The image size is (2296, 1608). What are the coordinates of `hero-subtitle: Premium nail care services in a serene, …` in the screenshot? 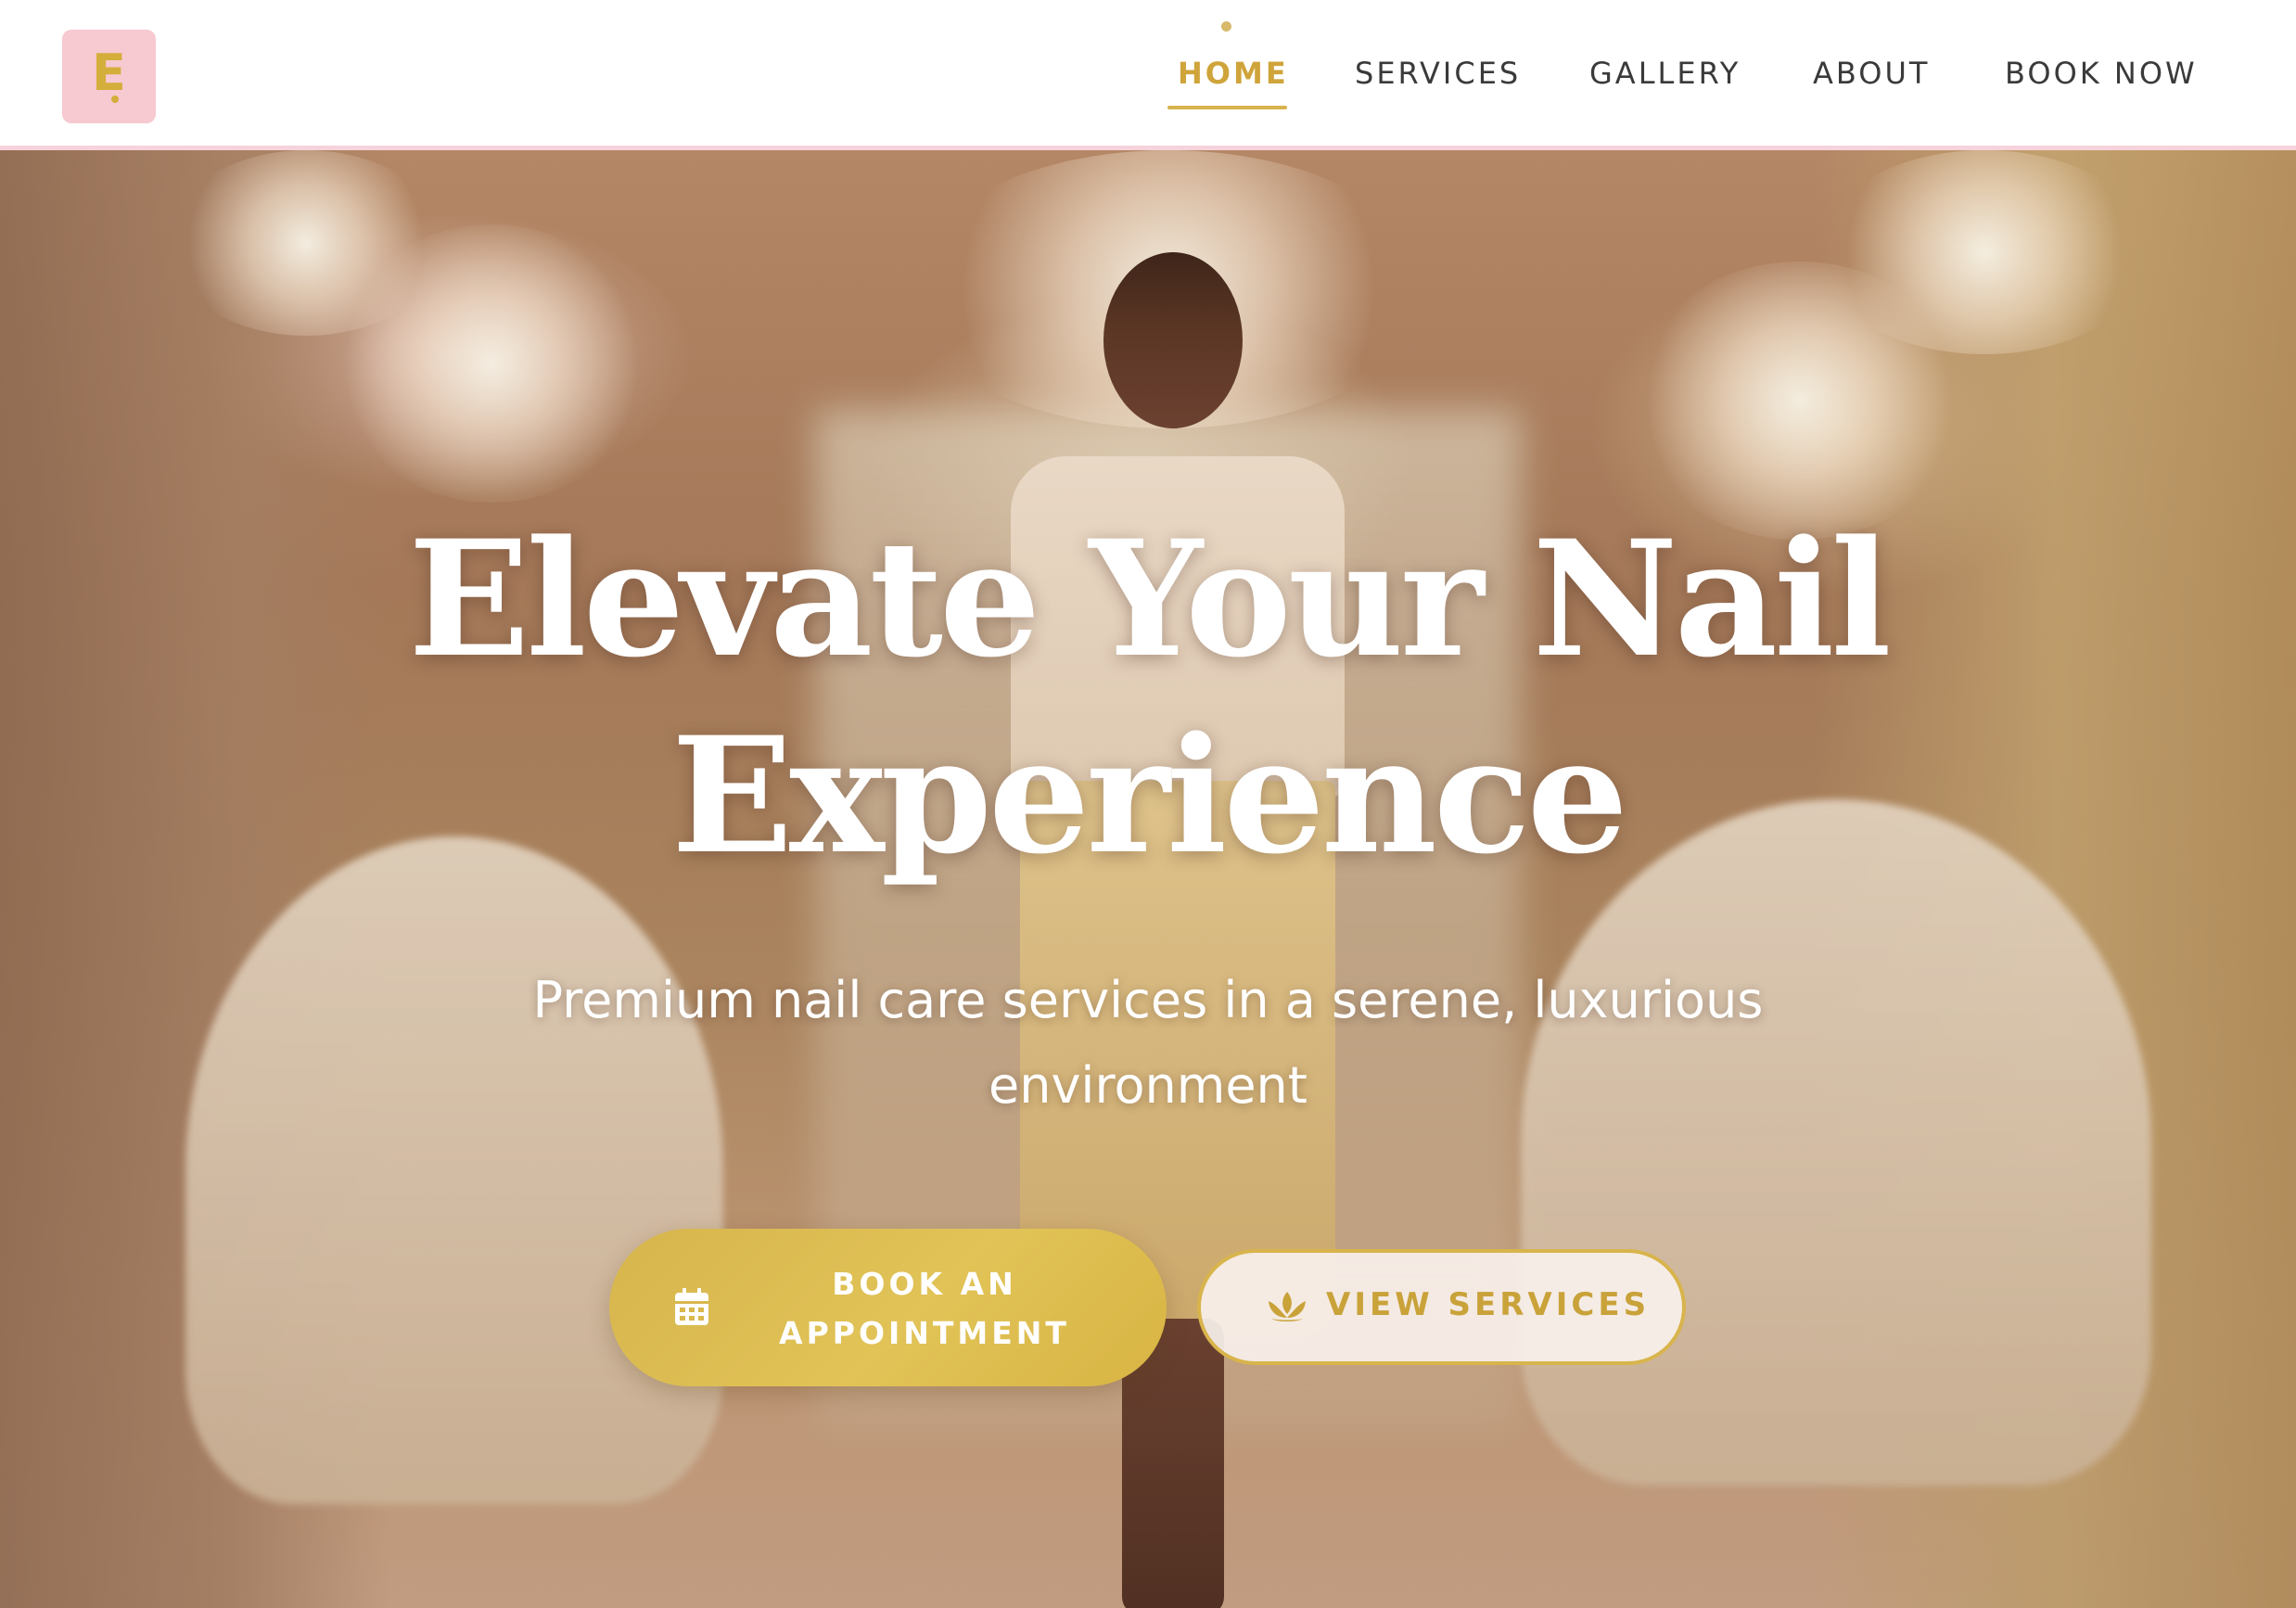 It's located at (1148, 1043).